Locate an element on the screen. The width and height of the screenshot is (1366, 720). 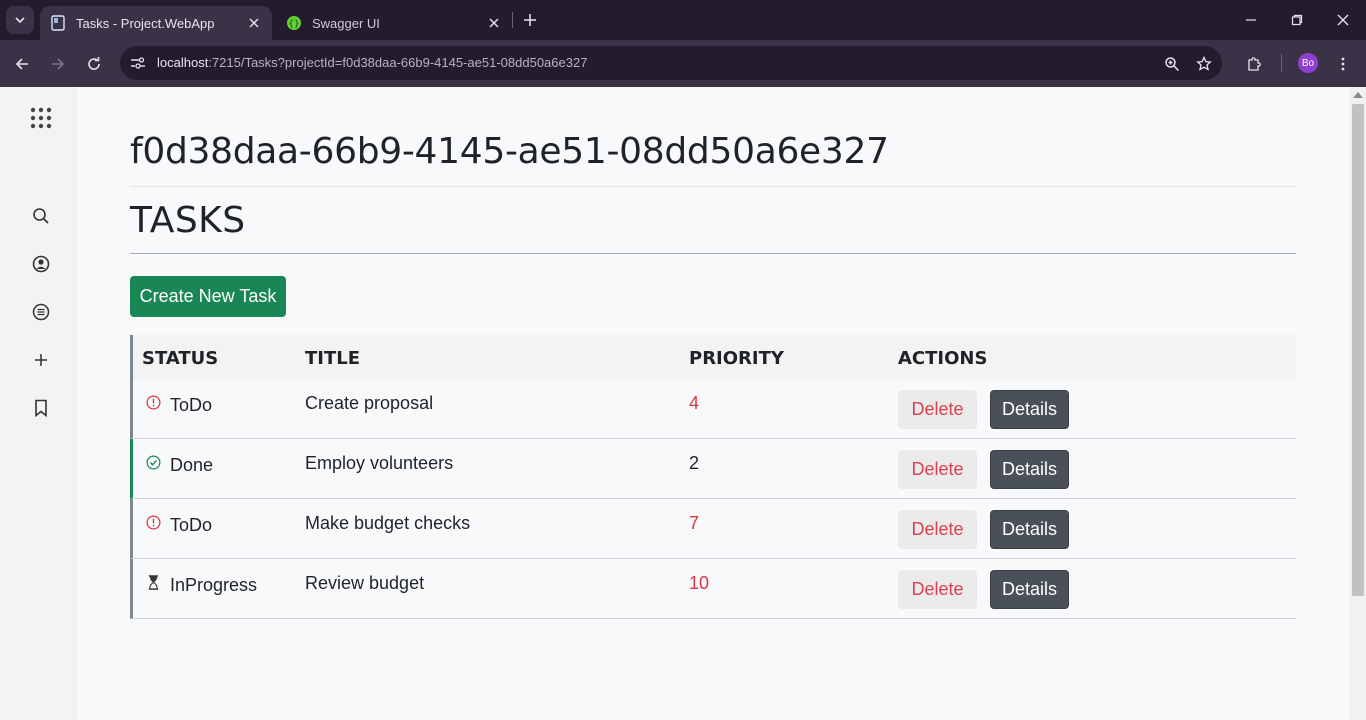
url-host: localhost is located at coordinates (183, 62).